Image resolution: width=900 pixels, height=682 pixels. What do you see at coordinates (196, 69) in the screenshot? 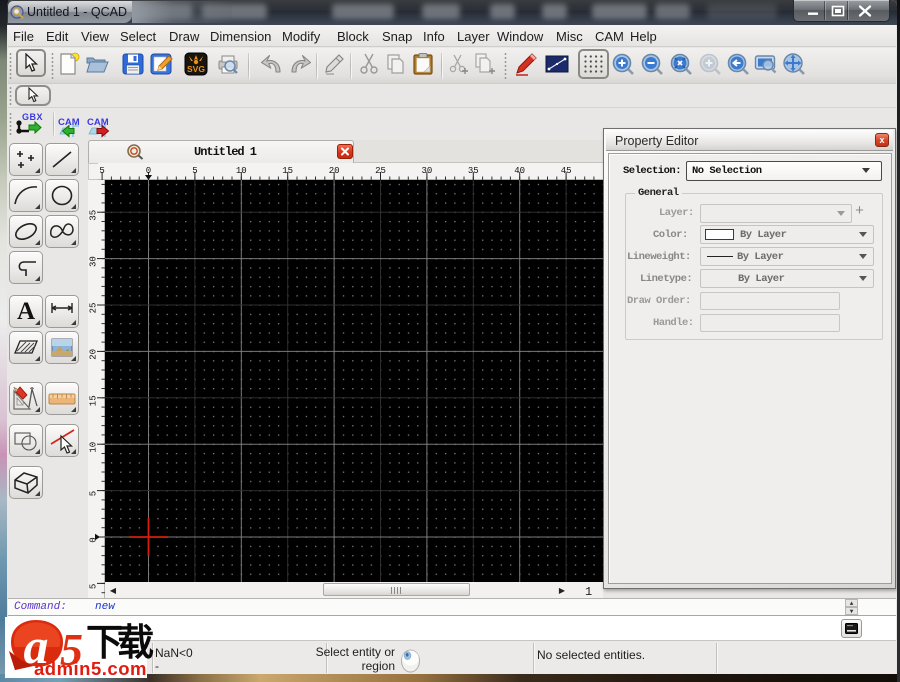
I see `svg-text: SVG` at bounding box center [196, 69].